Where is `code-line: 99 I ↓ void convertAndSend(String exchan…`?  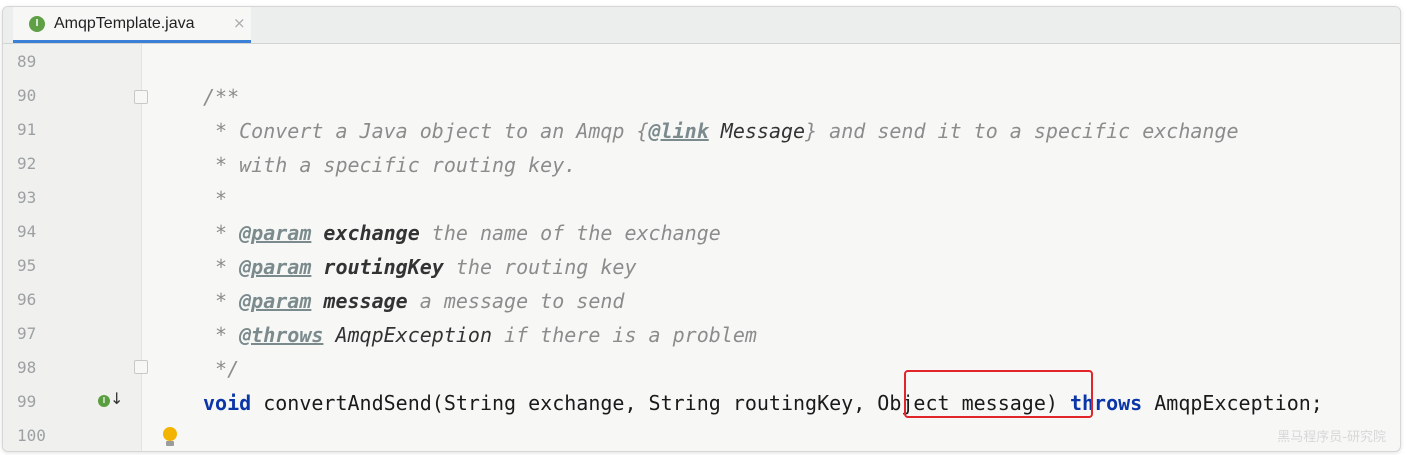 code-line: 99 I ↓ void convertAndSend(String exchan… is located at coordinates (700, 402).